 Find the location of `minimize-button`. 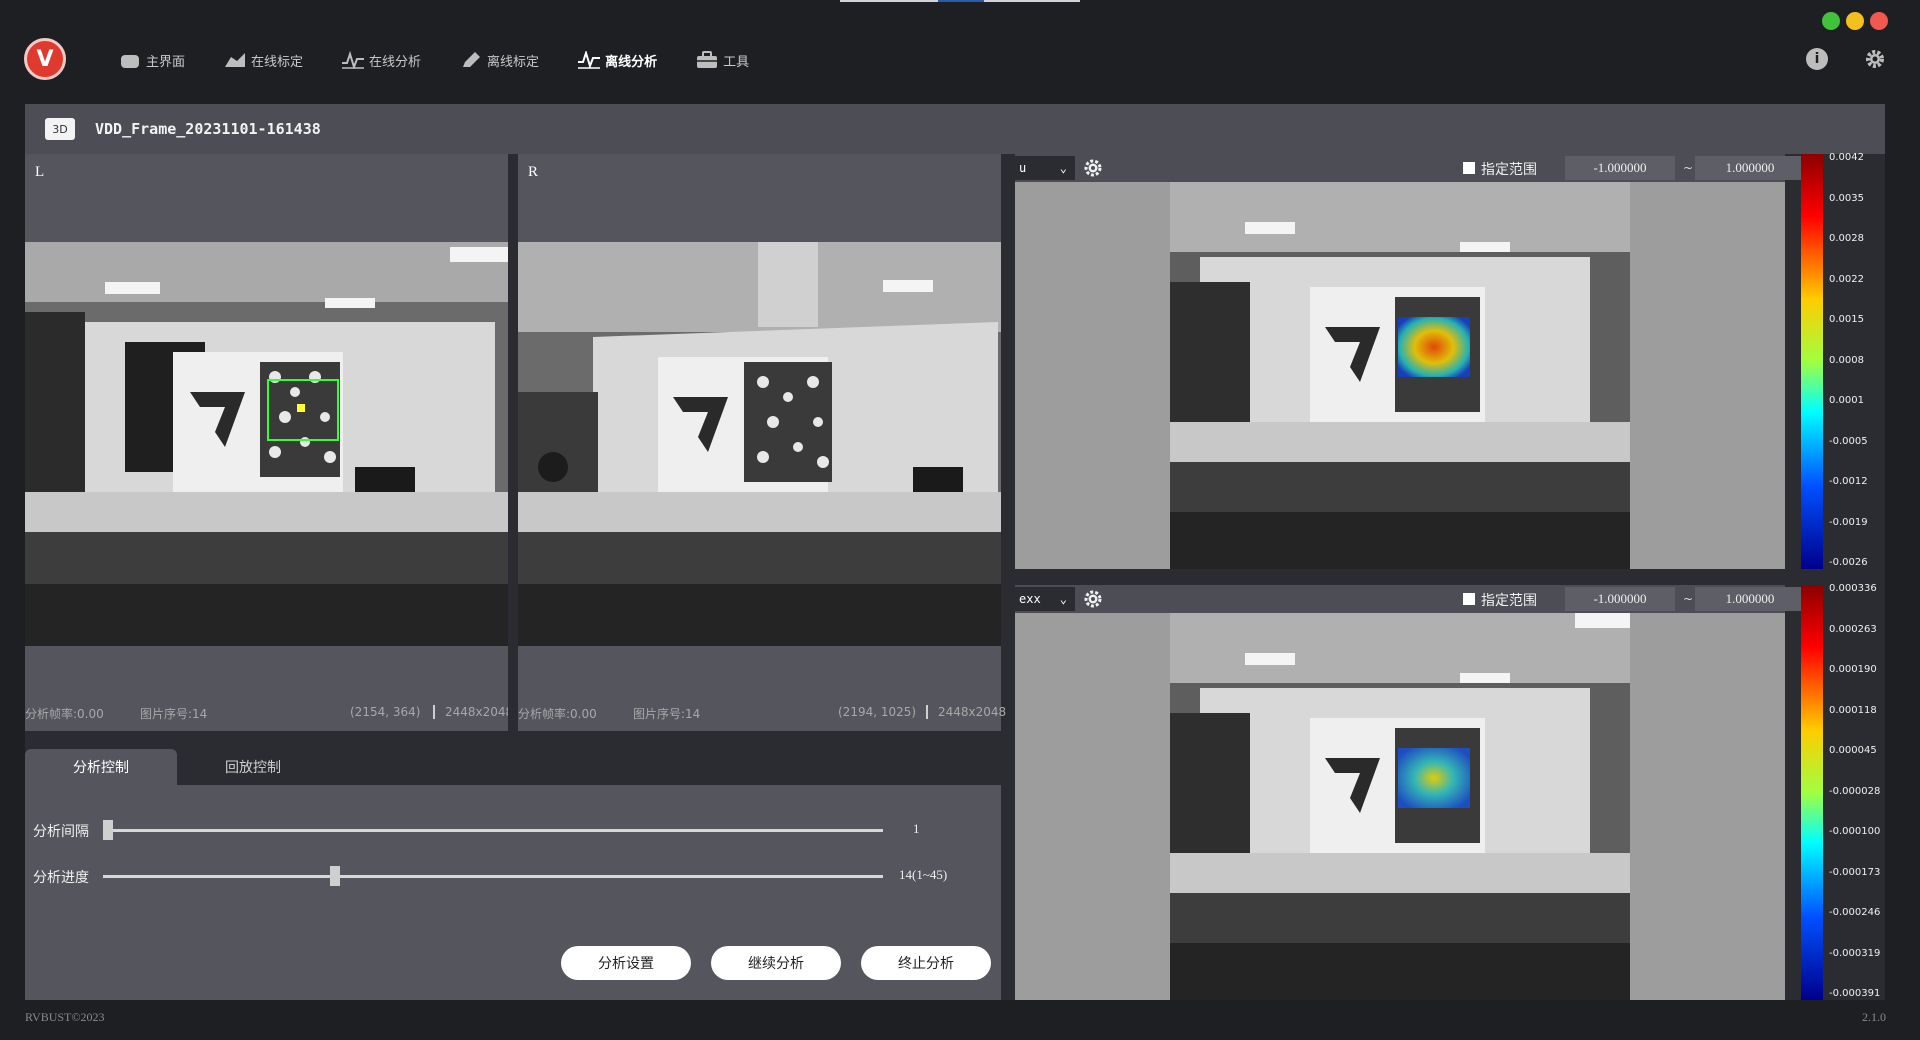

minimize-button is located at coordinates (1855, 21).